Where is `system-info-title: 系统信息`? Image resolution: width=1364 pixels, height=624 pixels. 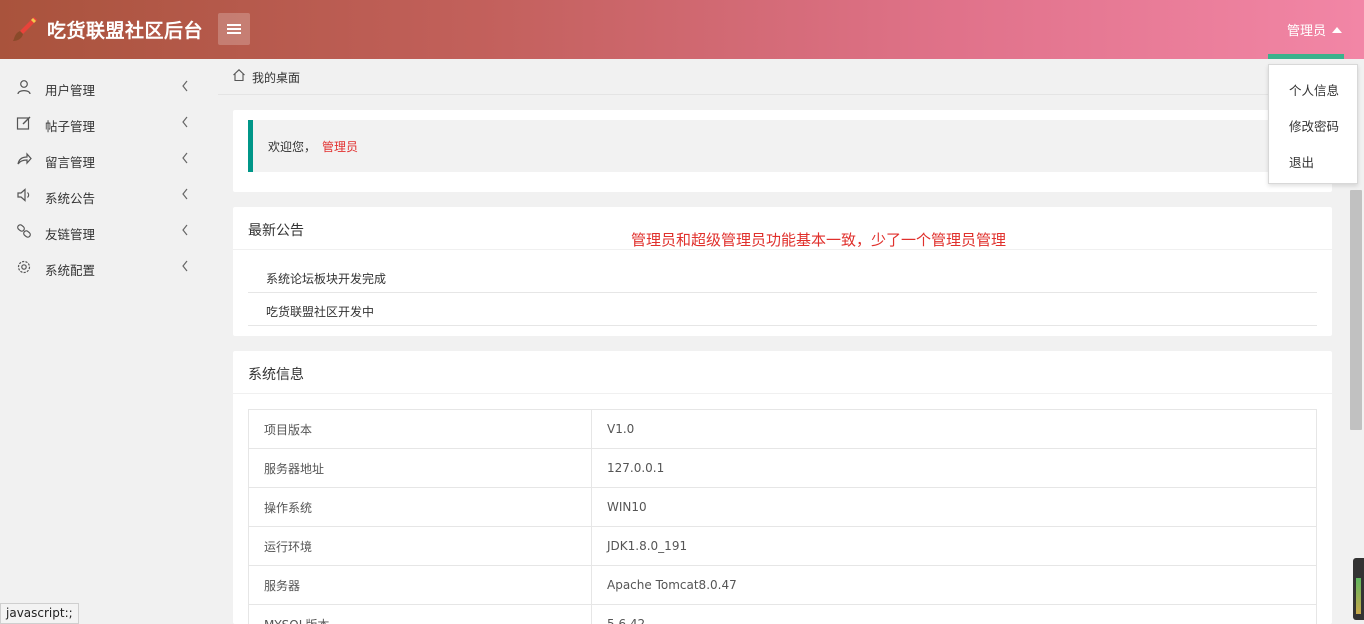
system-info-title: 系统信息 is located at coordinates (276, 375).